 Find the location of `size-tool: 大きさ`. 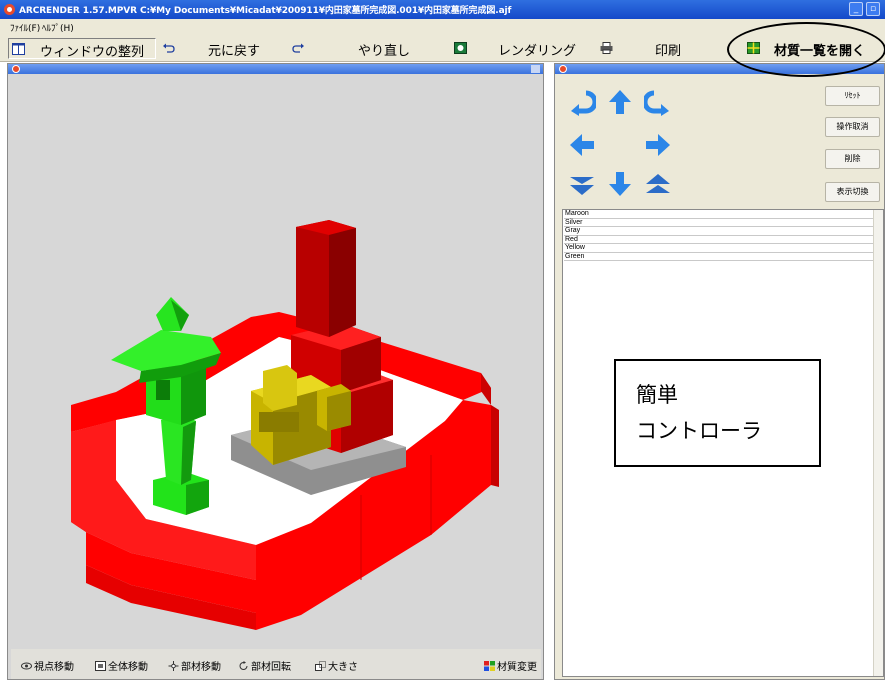

size-tool: 大きさ is located at coordinates (336, 665).